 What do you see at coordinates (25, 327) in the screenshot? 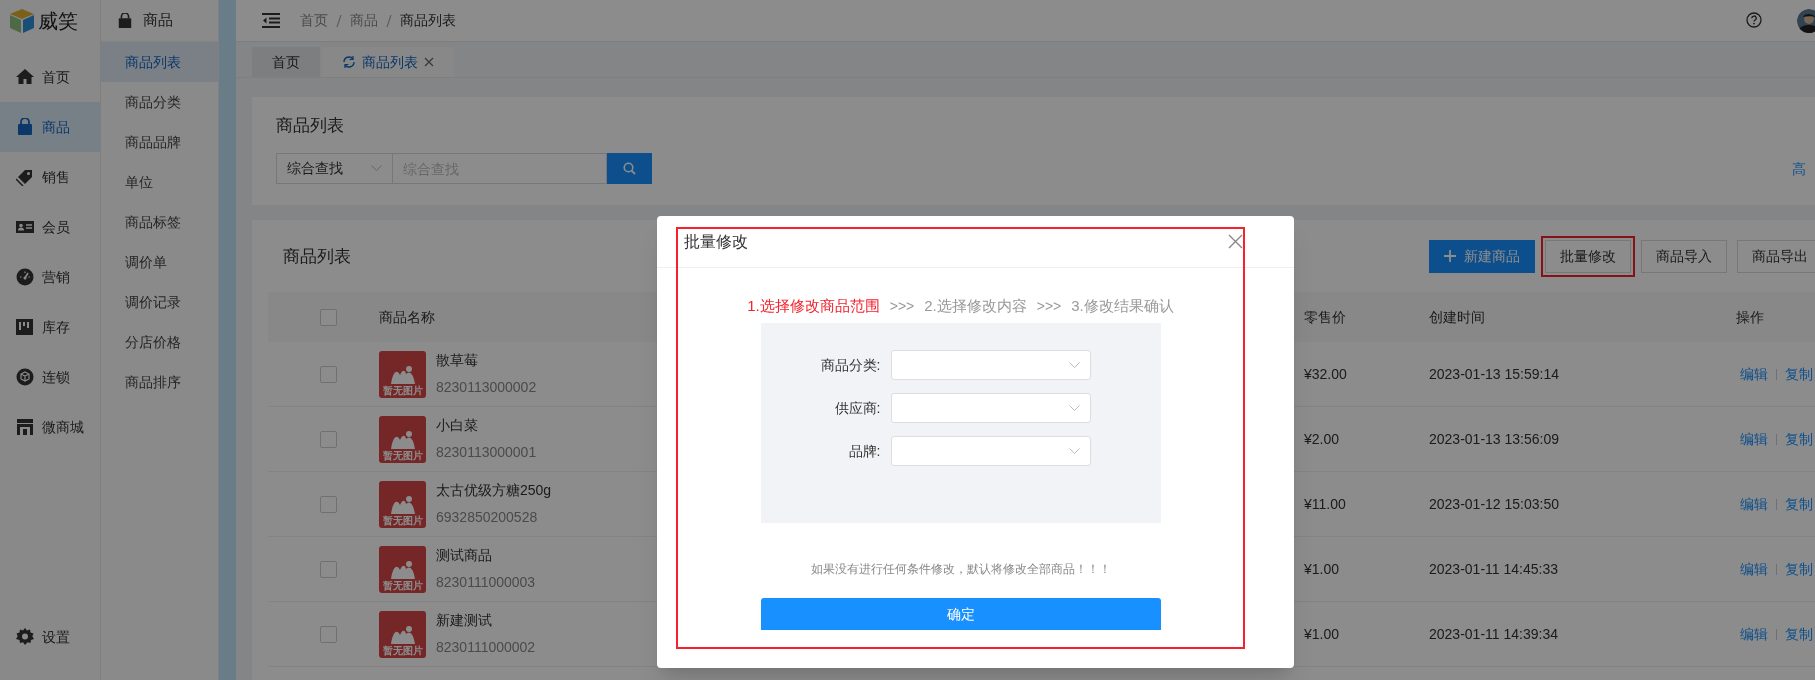
I see `board-icon` at bounding box center [25, 327].